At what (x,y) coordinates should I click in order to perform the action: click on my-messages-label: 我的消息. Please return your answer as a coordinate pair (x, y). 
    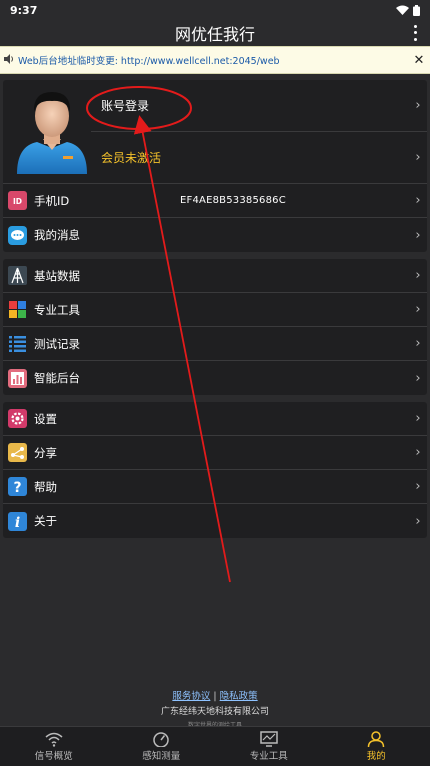
    Looking at the image, I should click on (57, 235).